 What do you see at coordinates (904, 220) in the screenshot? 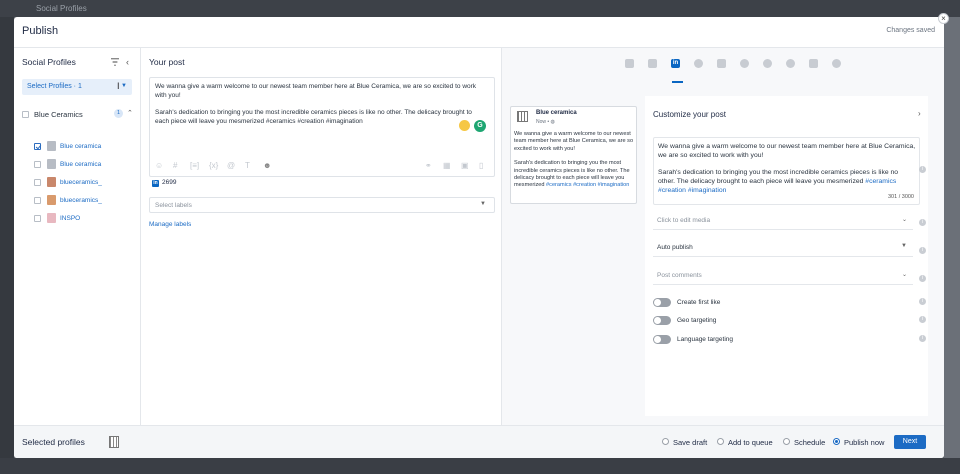
I see `chevron-down-icon: ⌄` at bounding box center [904, 220].